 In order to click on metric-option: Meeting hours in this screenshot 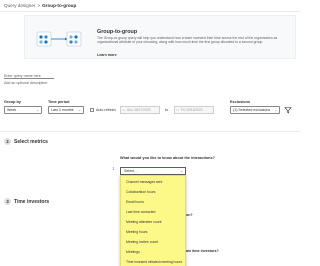, I will do `click(137, 232)`.